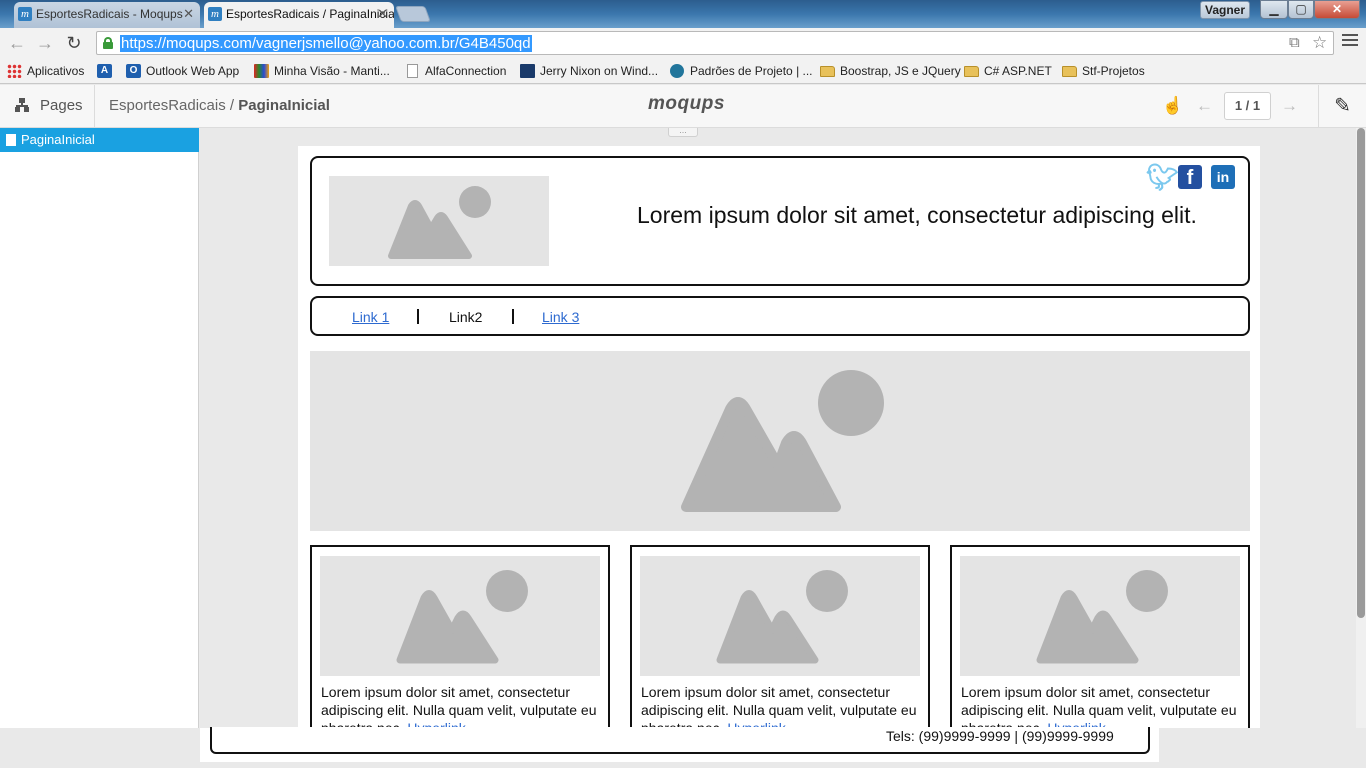 Image resolution: width=1366 pixels, height=768 pixels. What do you see at coordinates (1172, 106) in the screenshot?
I see `interaction-hand-icon: ☝` at bounding box center [1172, 106].